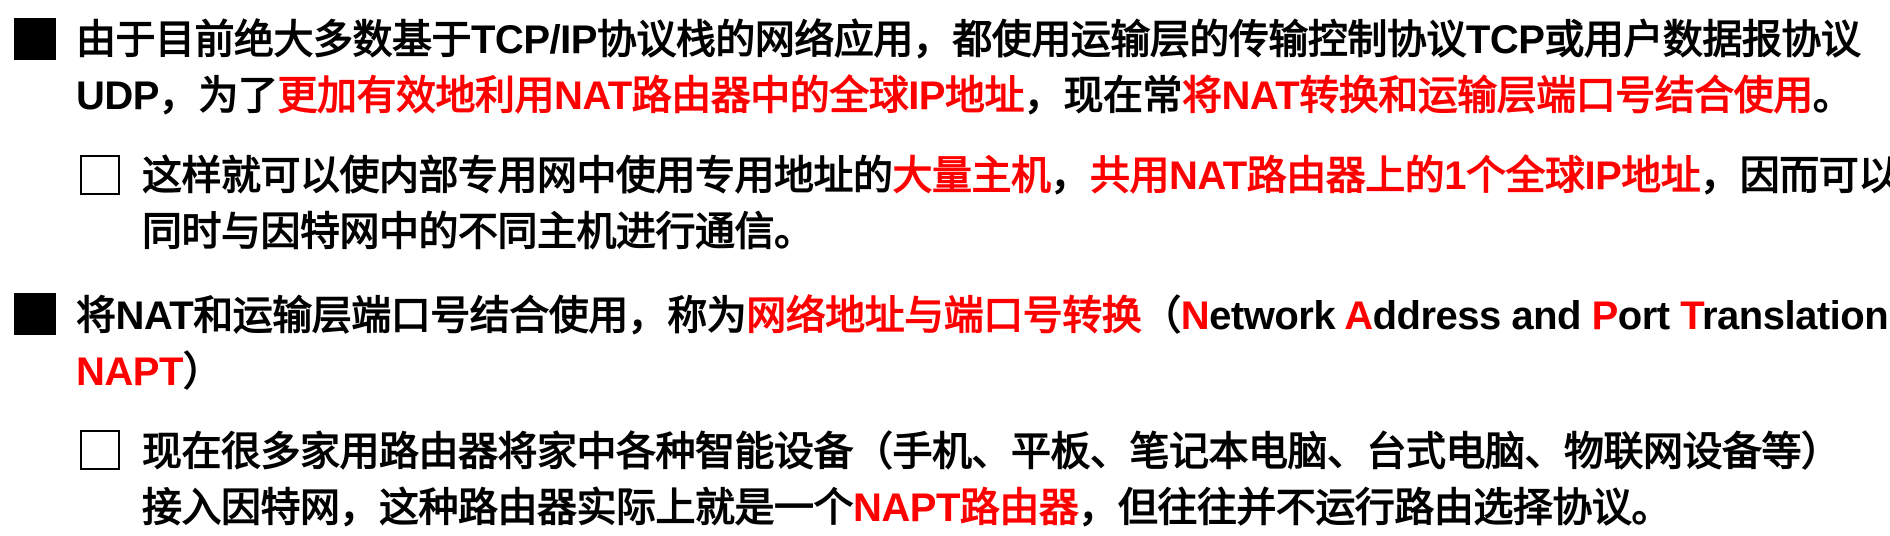 The width and height of the screenshot is (1890, 536). Describe the element at coordinates (1605, 316) in the screenshot. I see `highlighted-text: P` at that location.